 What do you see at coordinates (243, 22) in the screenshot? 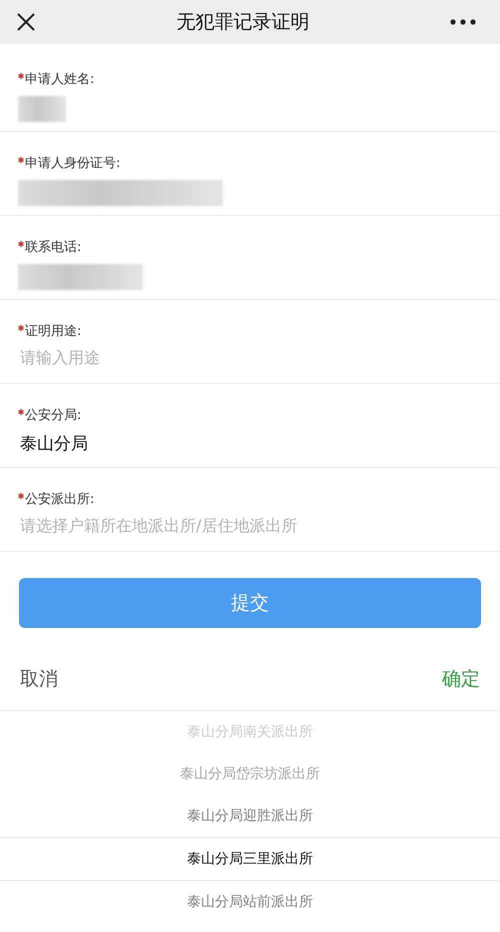
I see `window-title: 无犯罪记录证明` at bounding box center [243, 22].